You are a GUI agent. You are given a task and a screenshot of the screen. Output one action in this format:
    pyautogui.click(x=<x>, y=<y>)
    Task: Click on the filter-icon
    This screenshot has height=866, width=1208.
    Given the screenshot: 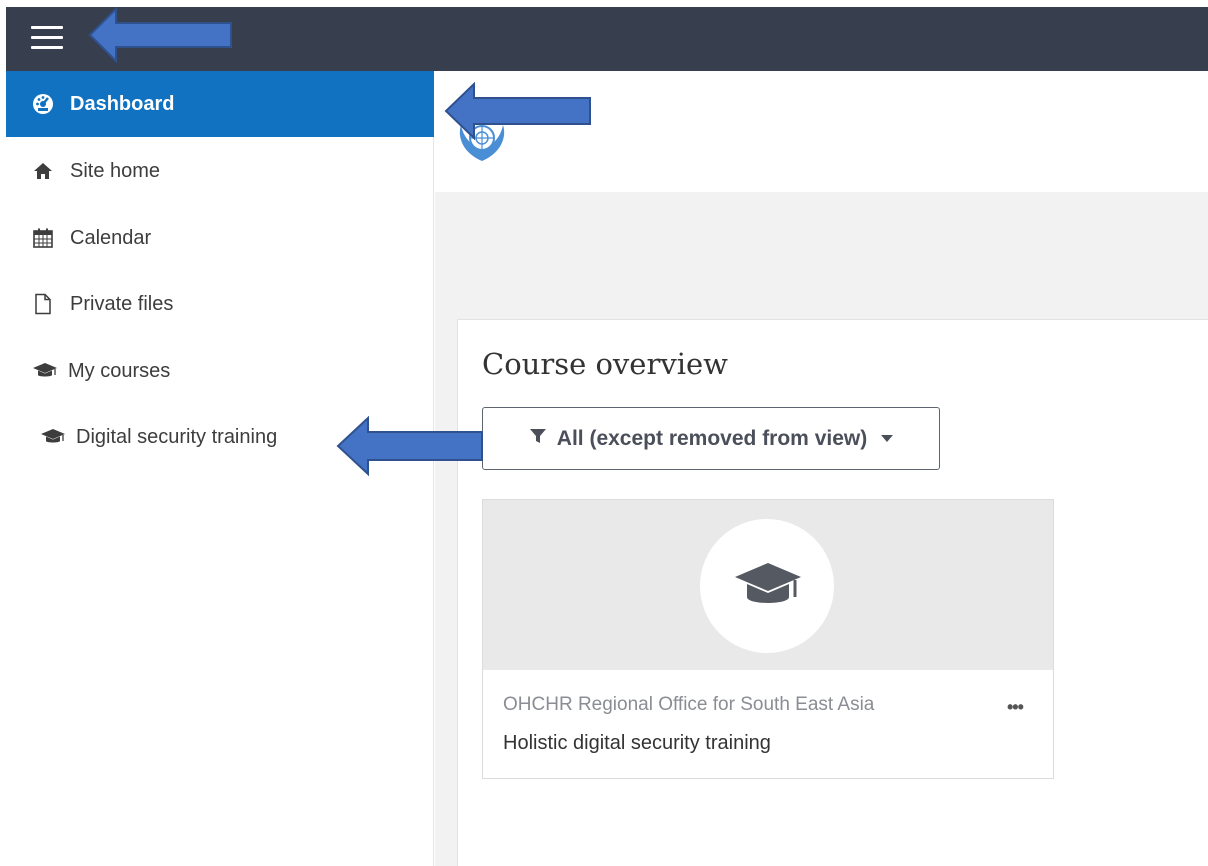 What is the action you would take?
    pyautogui.click(x=538, y=439)
    